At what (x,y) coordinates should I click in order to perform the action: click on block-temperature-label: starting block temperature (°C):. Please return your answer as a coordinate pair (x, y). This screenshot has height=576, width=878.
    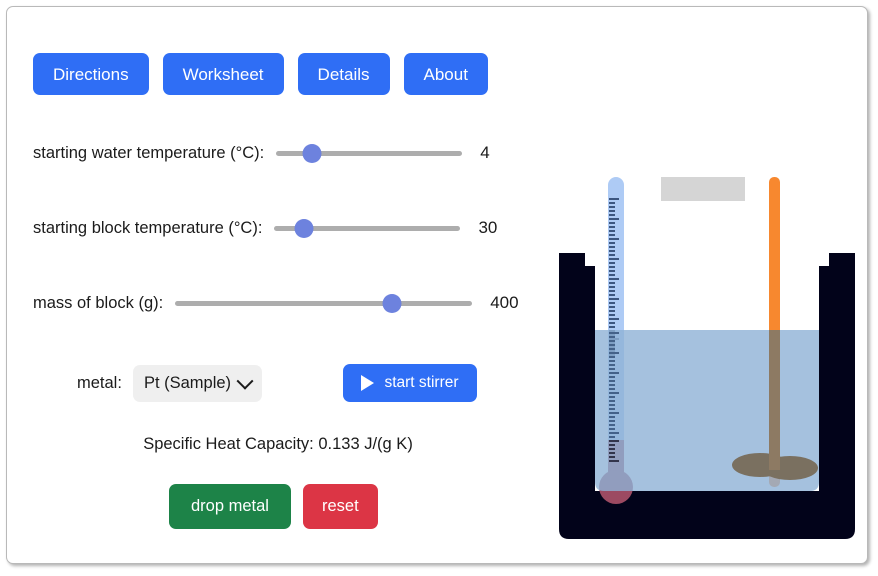
    Looking at the image, I should click on (148, 227).